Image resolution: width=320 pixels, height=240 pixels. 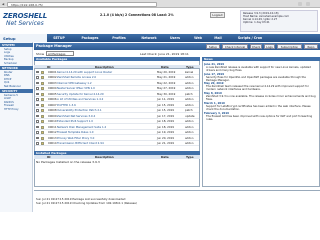 I want to click on package-date: May 22, 2019, so click(x=166, y=82).